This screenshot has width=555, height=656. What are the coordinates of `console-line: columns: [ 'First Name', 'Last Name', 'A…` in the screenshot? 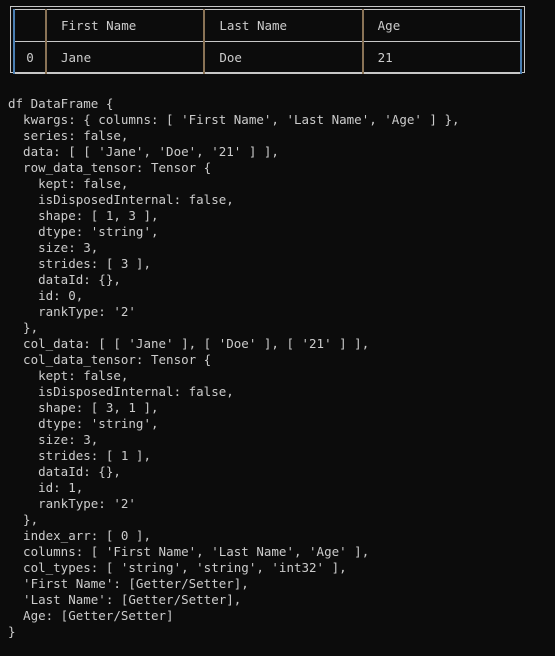 It's located at (189, 551).